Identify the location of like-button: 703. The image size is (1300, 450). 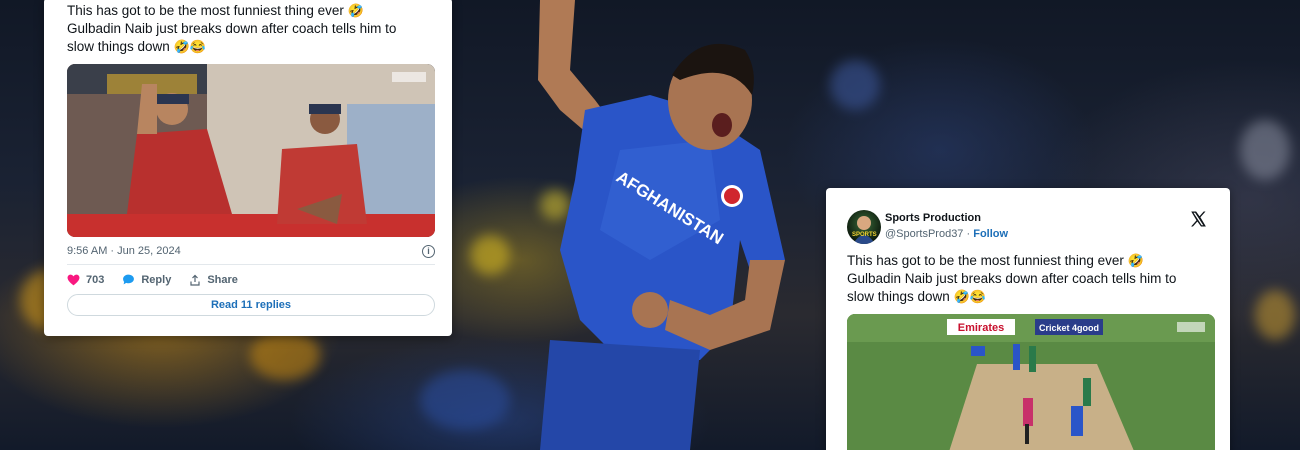
(85, 280).